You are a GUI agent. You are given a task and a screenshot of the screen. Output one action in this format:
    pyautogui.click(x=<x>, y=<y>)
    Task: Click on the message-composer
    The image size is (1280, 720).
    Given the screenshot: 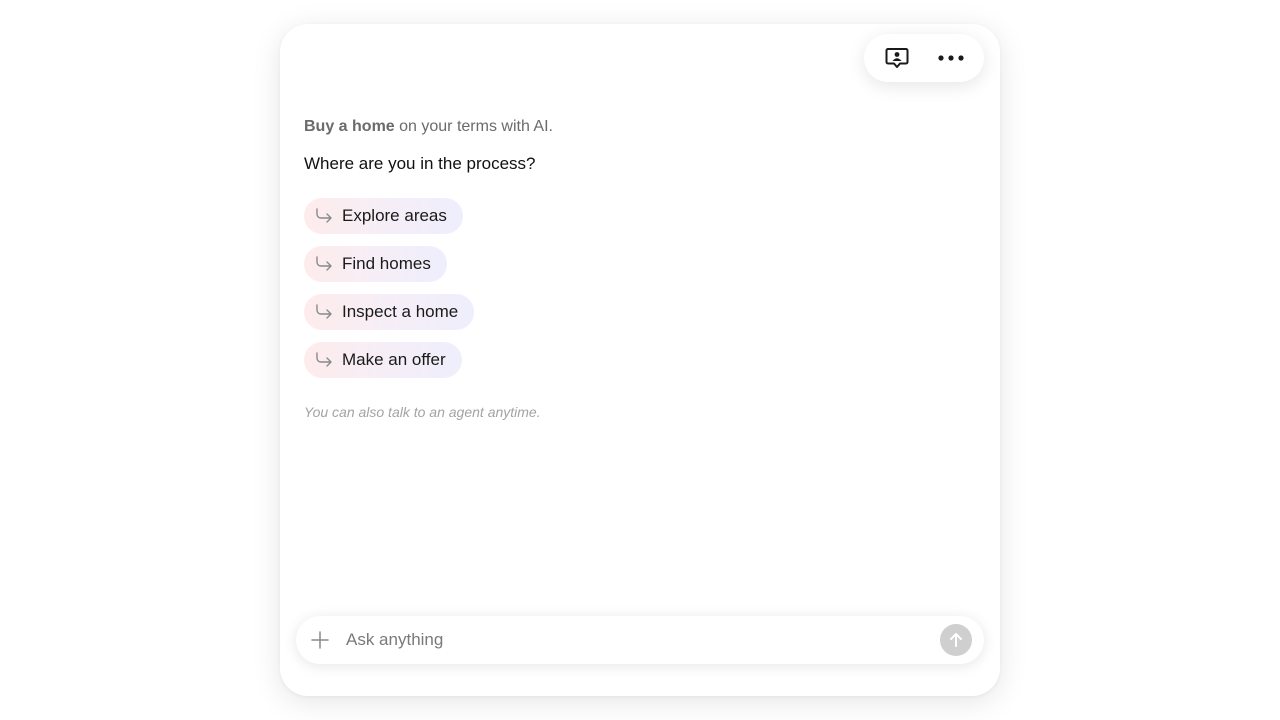 What is the action you would take?
    pyautogui.click(x=640, y=640)
    